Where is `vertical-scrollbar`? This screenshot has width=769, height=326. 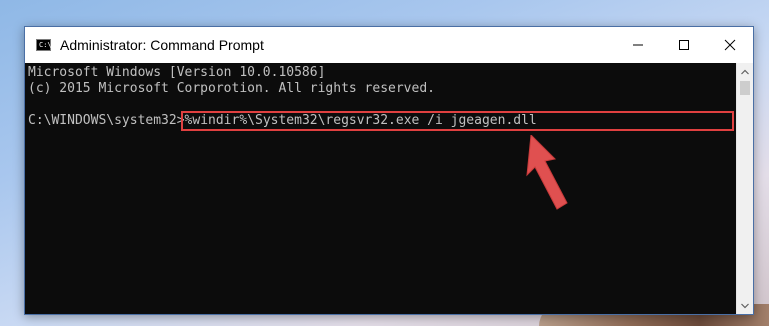
vertical-scrollbar is located at coordinates (744, 188).